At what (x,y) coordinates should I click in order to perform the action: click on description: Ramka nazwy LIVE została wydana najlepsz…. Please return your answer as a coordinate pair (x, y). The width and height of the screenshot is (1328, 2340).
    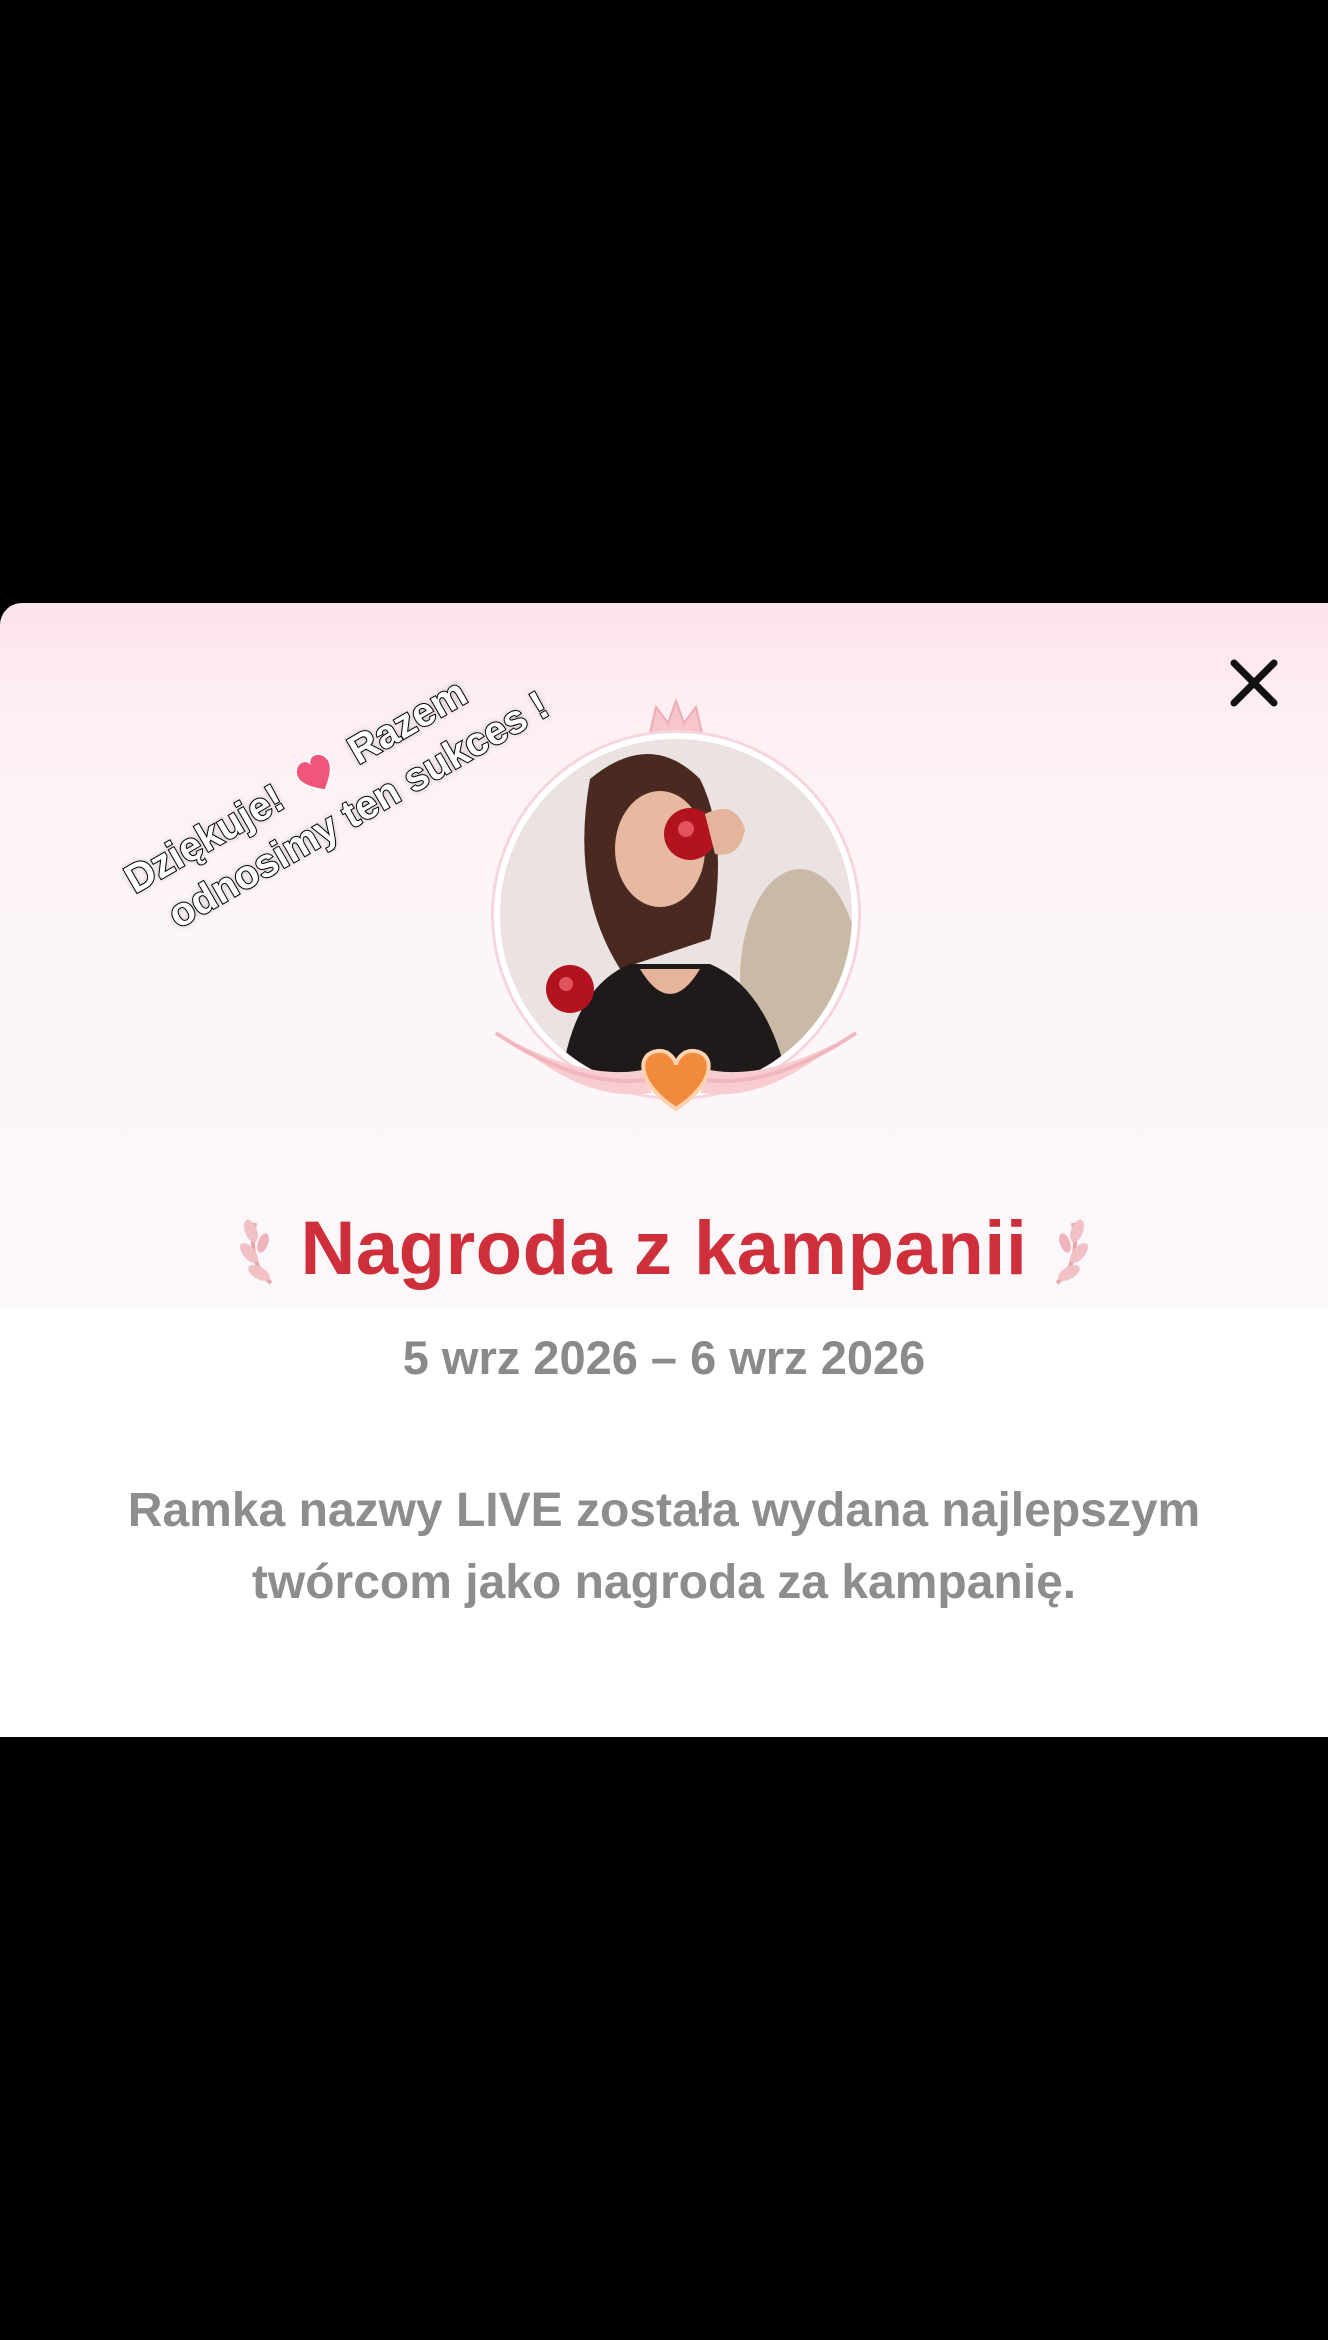
    Looking at the image, I should click on (664, 1546).